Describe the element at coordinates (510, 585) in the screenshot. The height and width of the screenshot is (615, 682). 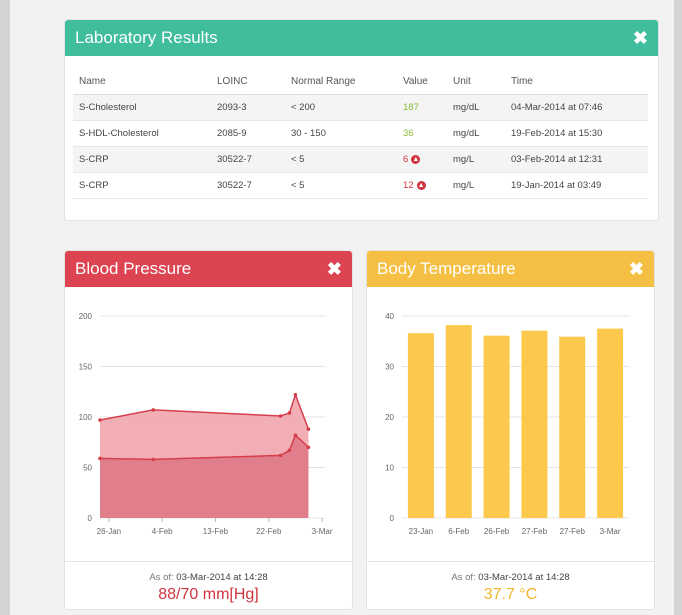
I see `body-temperature-footer: As of: 03-Mar-2014 at 14:28 37.7 °C` at that location.